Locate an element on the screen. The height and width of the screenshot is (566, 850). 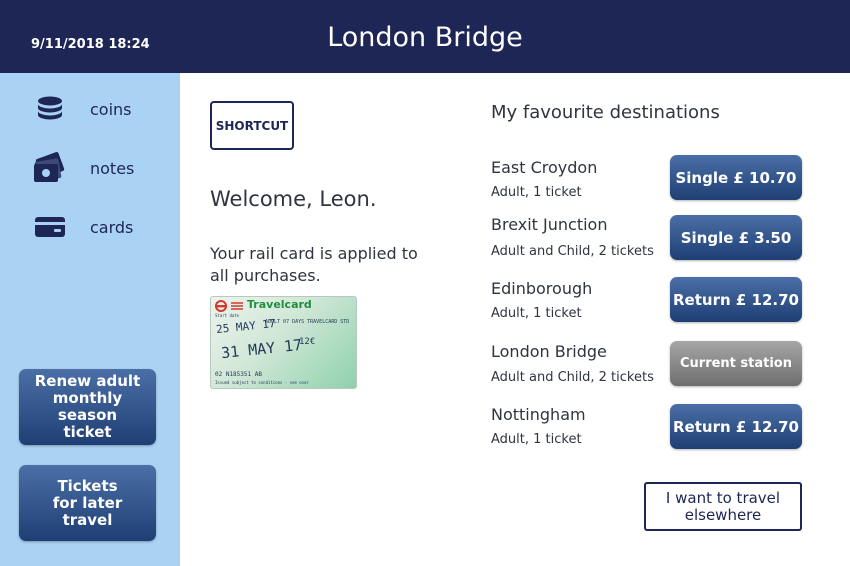
payment-method-label: cards is located at coordinates (112, 227).